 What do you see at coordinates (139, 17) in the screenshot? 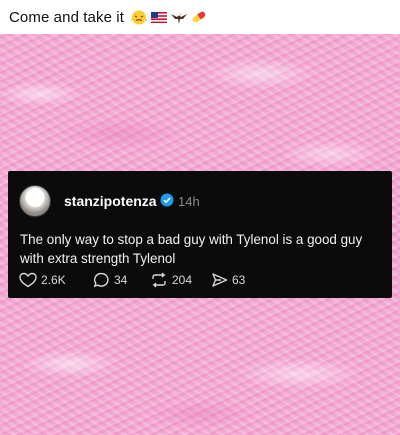
I see `steaming-face-icon` at bounding box center [139, 17].